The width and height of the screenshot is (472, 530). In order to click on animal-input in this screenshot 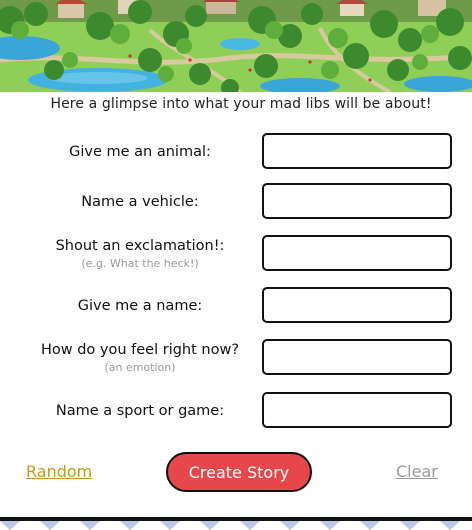, I will do `click(357, 151)`.